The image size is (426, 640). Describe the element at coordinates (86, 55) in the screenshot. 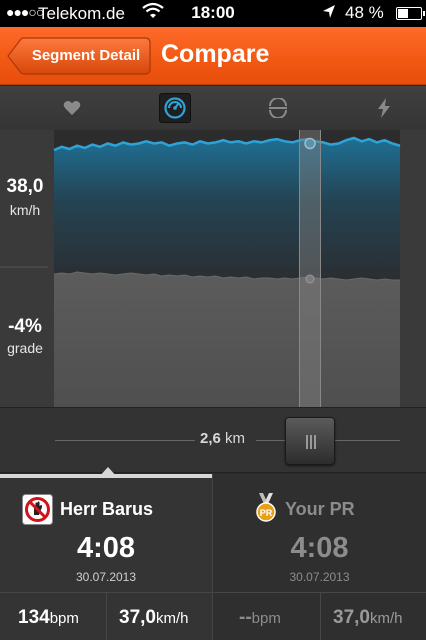

I see `back-button-label: Segment Detail` at that location.